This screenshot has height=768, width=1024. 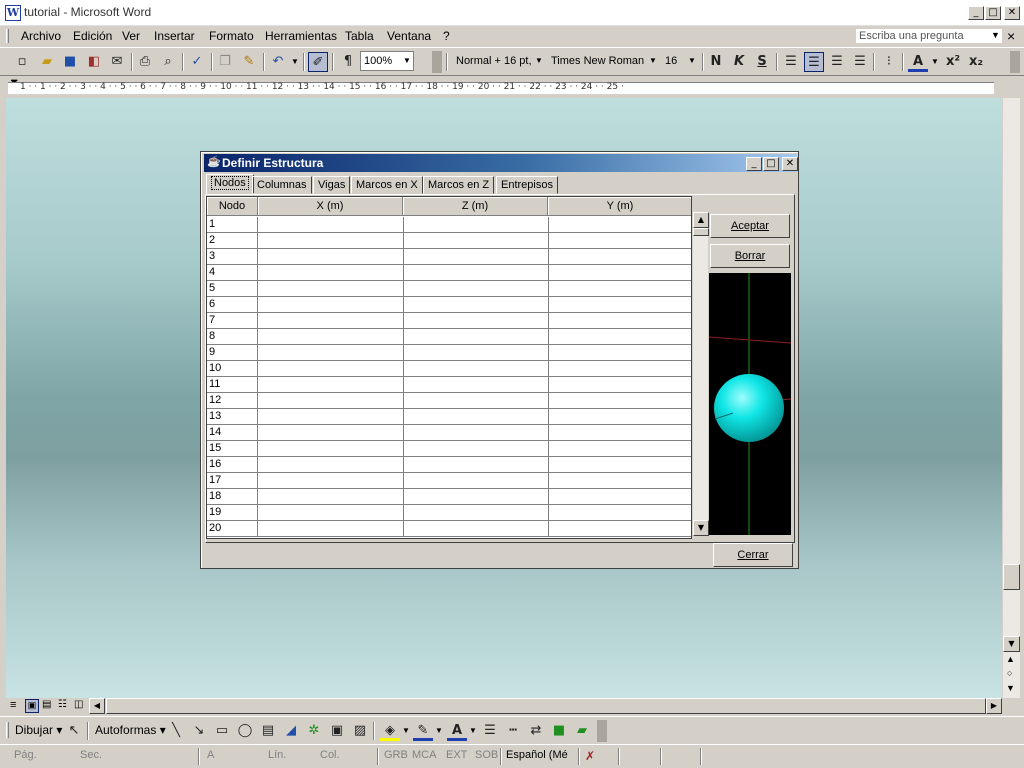 What do you see at coordinates (32, 706) in the screenshot?
I see `web-view-icon: ▣` at bounding box center [32, 706].